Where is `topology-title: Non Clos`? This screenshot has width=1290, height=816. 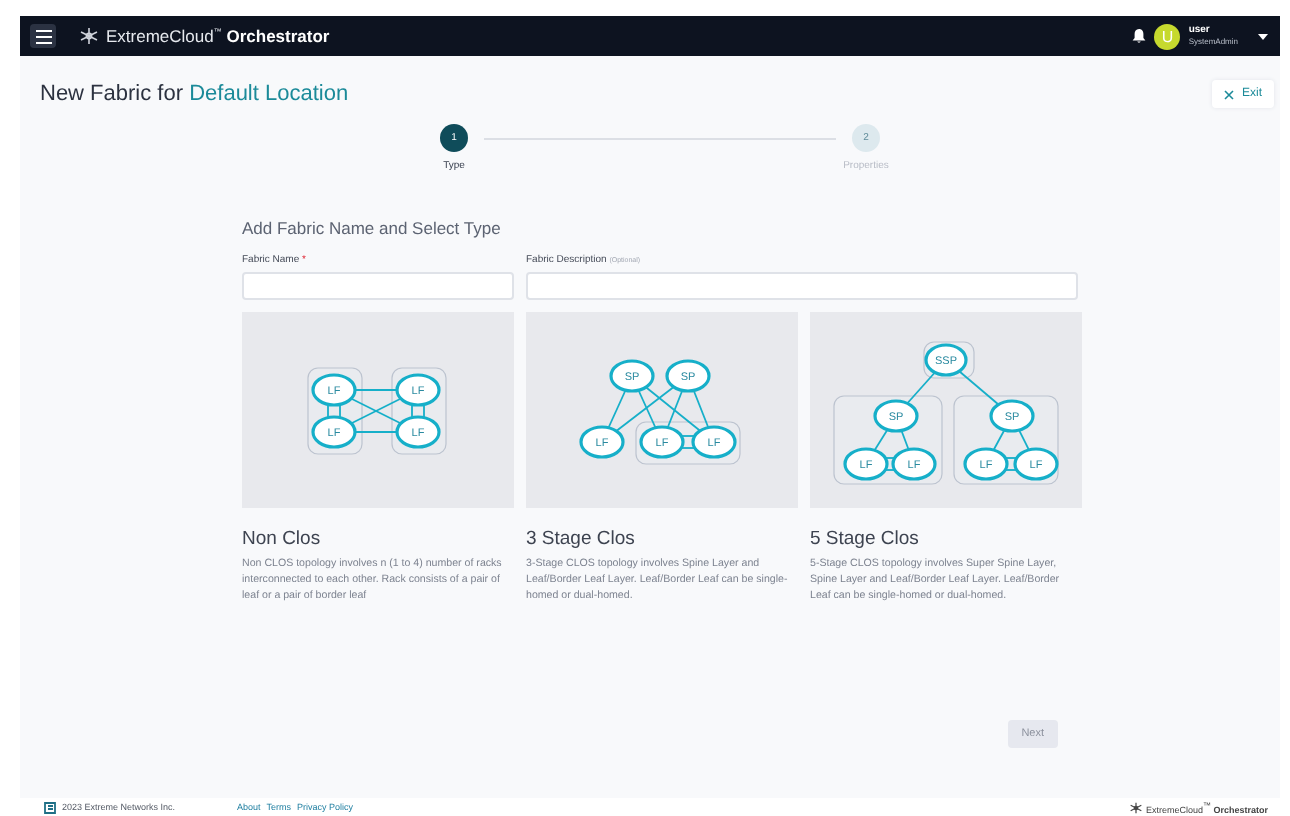
topology-title: Non Clos is located at coordinates (282, 539).